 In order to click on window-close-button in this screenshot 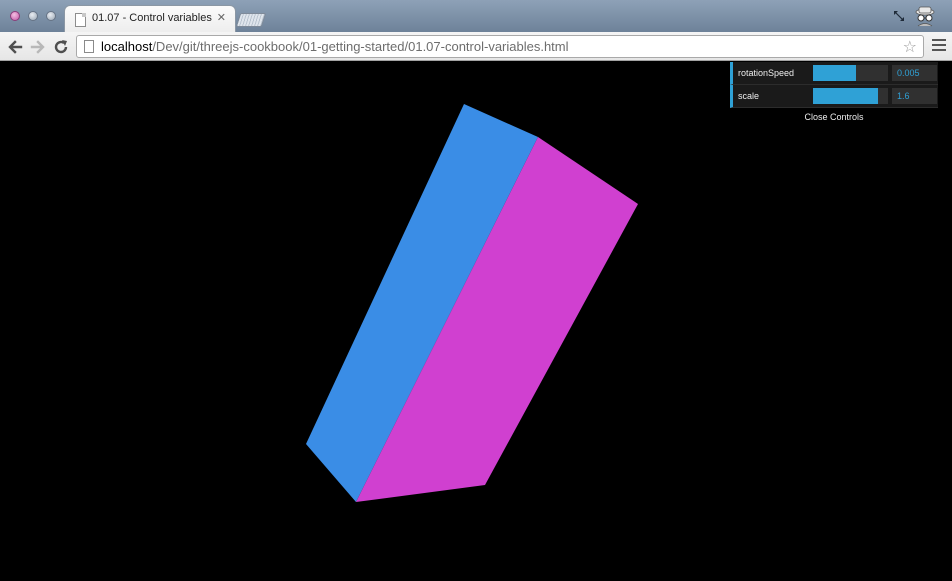, I will do `click(15, 16)`.